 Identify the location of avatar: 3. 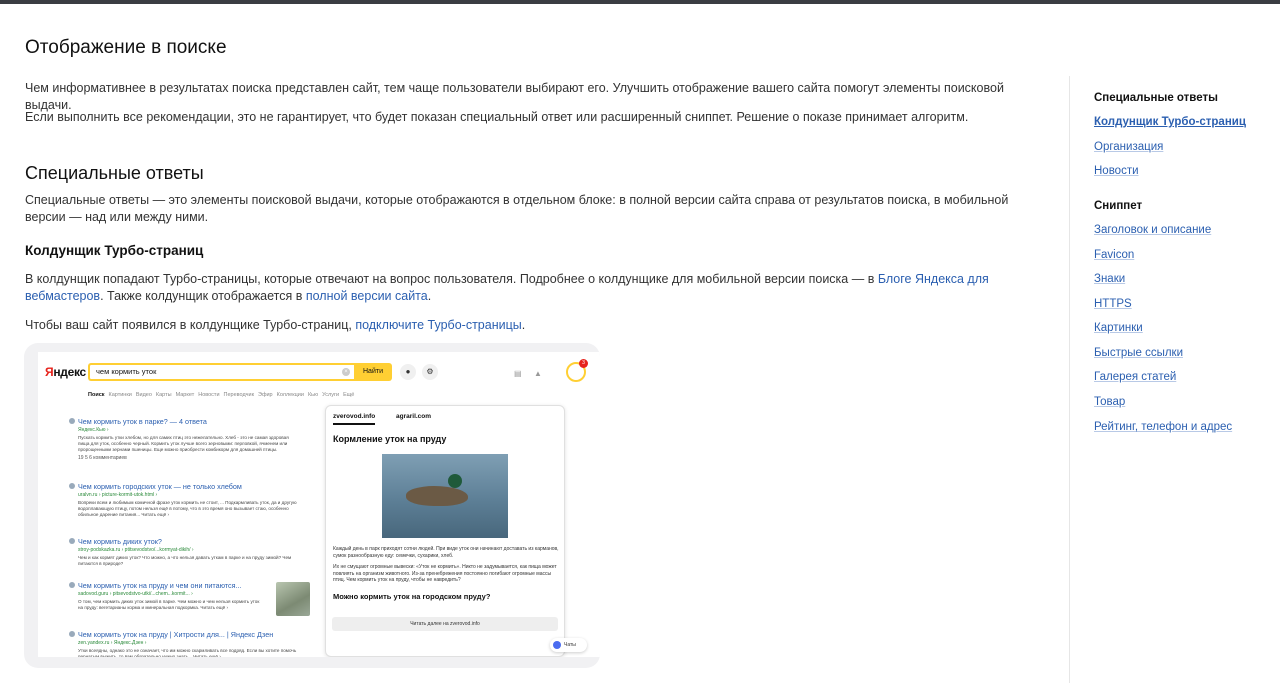
(577, 370).